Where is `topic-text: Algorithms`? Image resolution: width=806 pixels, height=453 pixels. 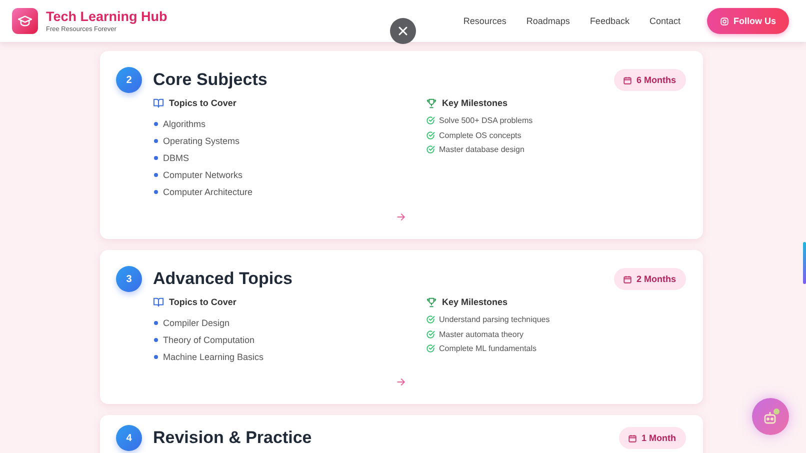
topic-text: Algorithms is located at coordinates (184, 123).